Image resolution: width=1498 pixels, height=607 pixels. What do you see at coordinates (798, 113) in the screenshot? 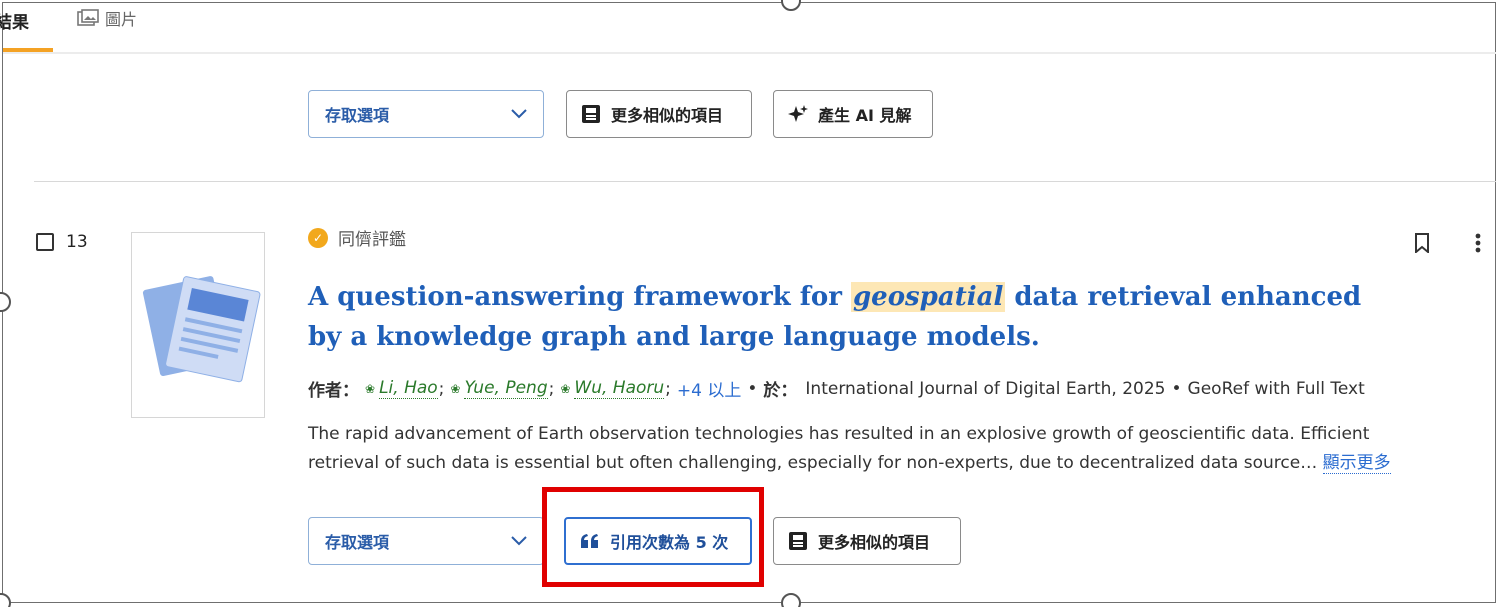
I see `sparkle-icon` at bounding box center [798, 113].